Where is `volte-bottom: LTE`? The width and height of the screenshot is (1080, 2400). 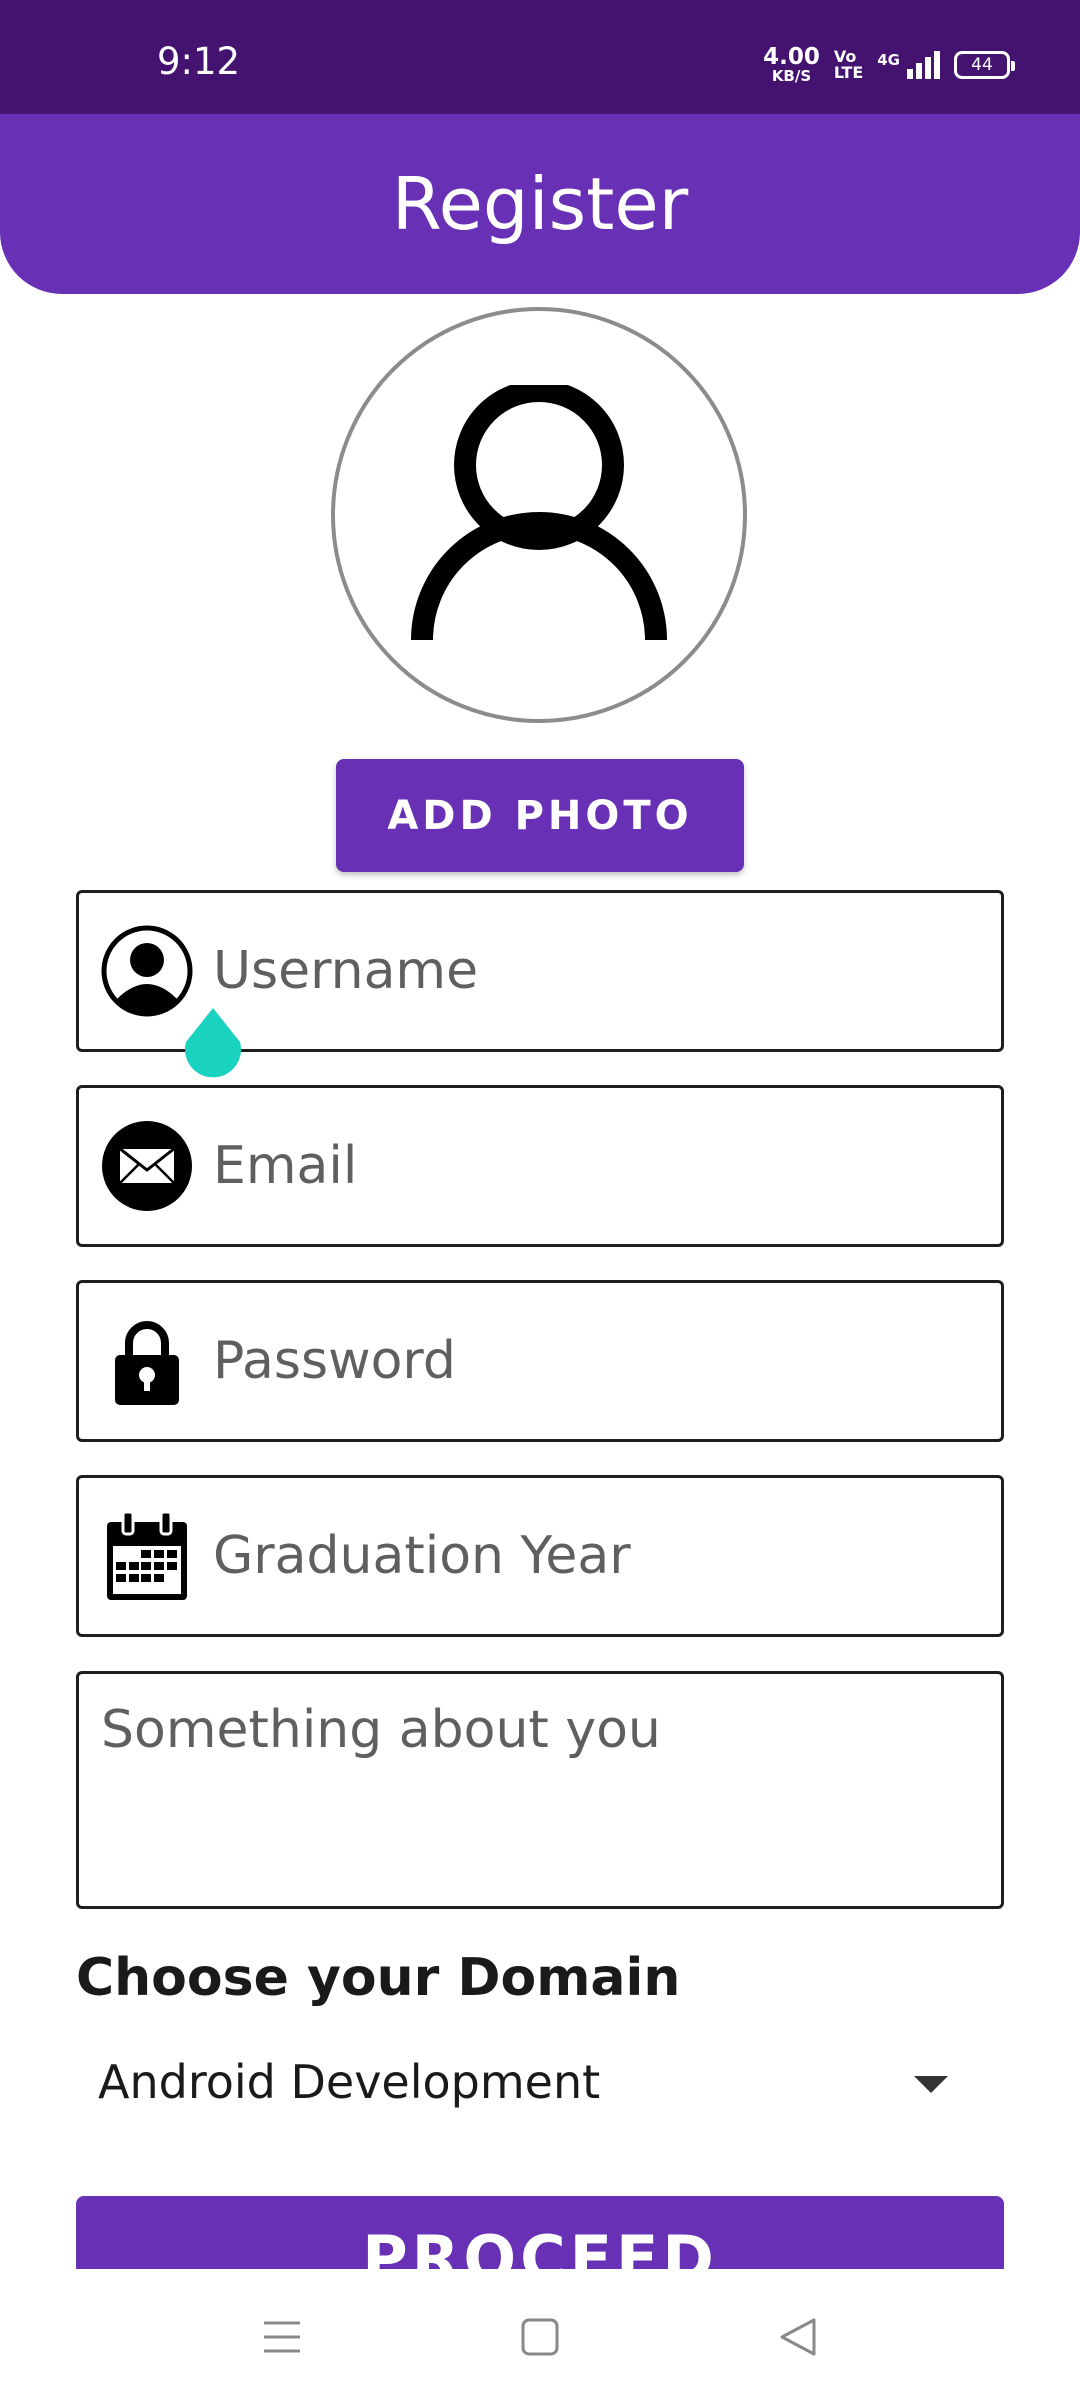 volte-bottom: LTE is located at coordinates (848, 72).